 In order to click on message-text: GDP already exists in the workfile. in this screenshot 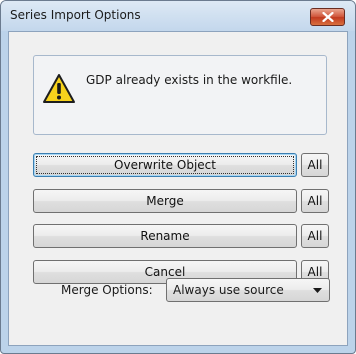, I will do `click(189, 80)`.